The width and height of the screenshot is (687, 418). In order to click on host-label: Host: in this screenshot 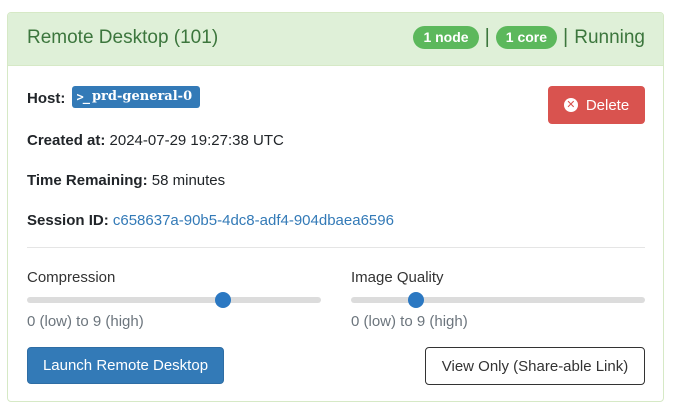, I will do `click(46, 98)`.